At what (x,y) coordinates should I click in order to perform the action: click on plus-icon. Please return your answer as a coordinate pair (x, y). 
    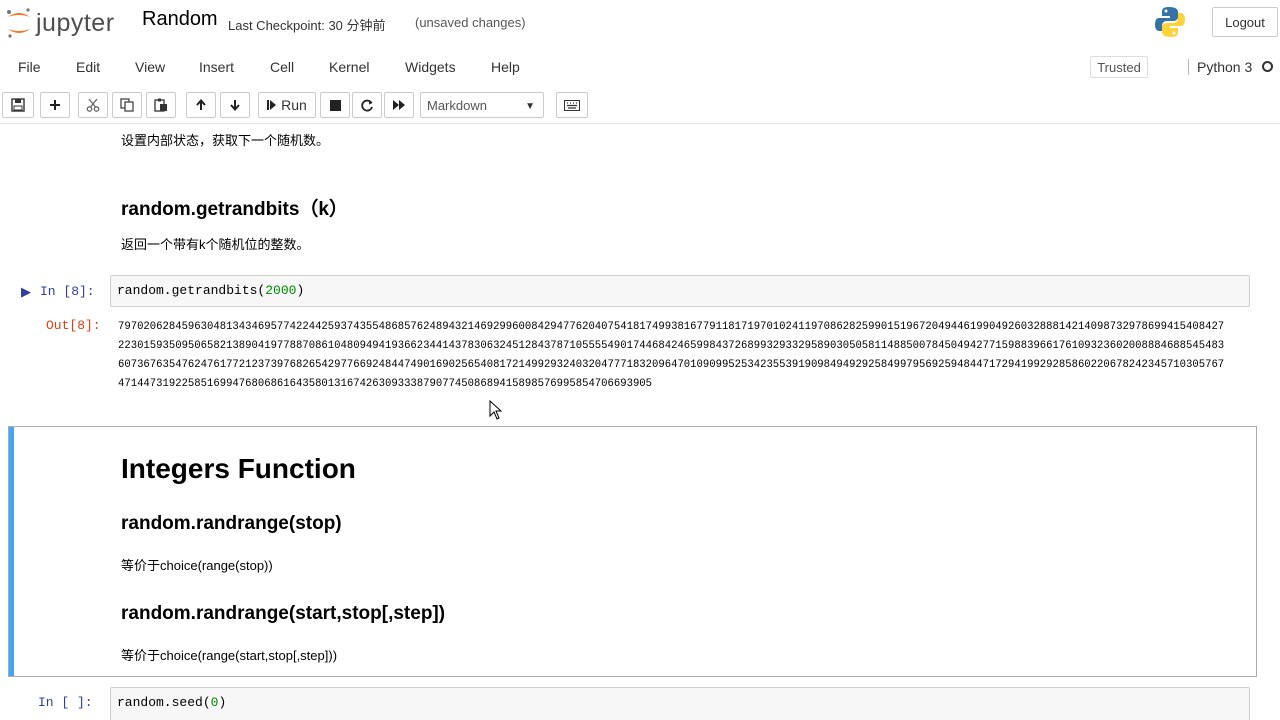
    Looking at the image, I should click on (55, 105).